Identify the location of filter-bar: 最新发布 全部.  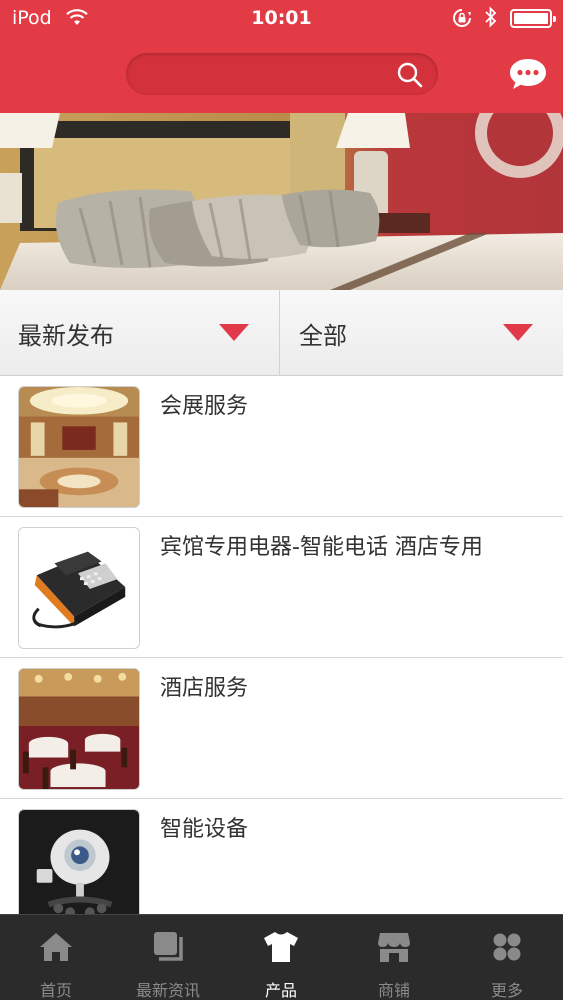
(281, 333).